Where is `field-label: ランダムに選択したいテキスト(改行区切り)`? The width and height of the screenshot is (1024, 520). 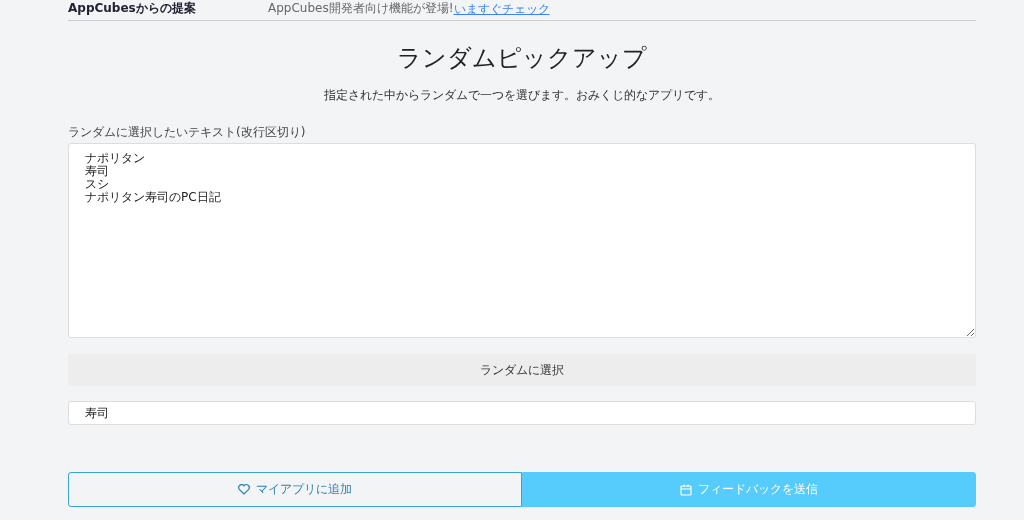
field-label: ランダムに選択したいテキスト(改行区切り) is located at coordinates (187, 132).